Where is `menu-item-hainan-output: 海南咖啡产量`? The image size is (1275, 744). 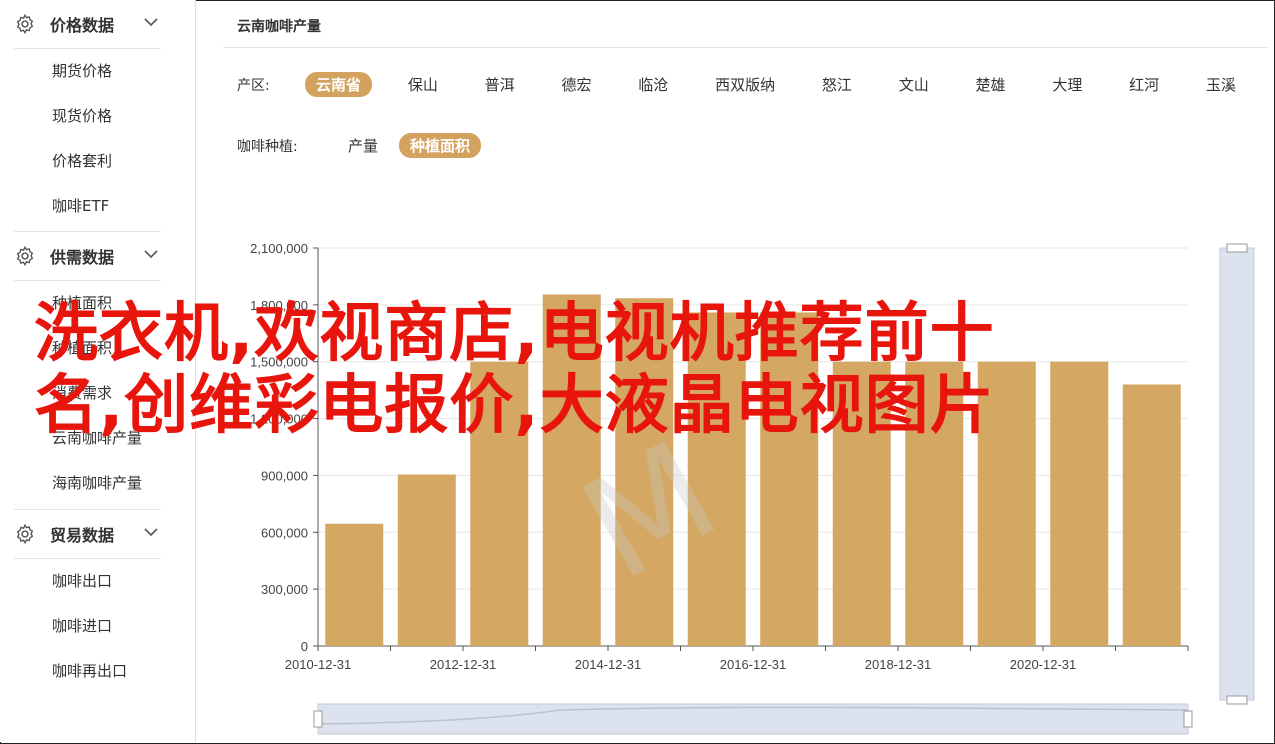 menu-item-hainan-output: 海南咖啡产量 is located at coordinates (97, 483).